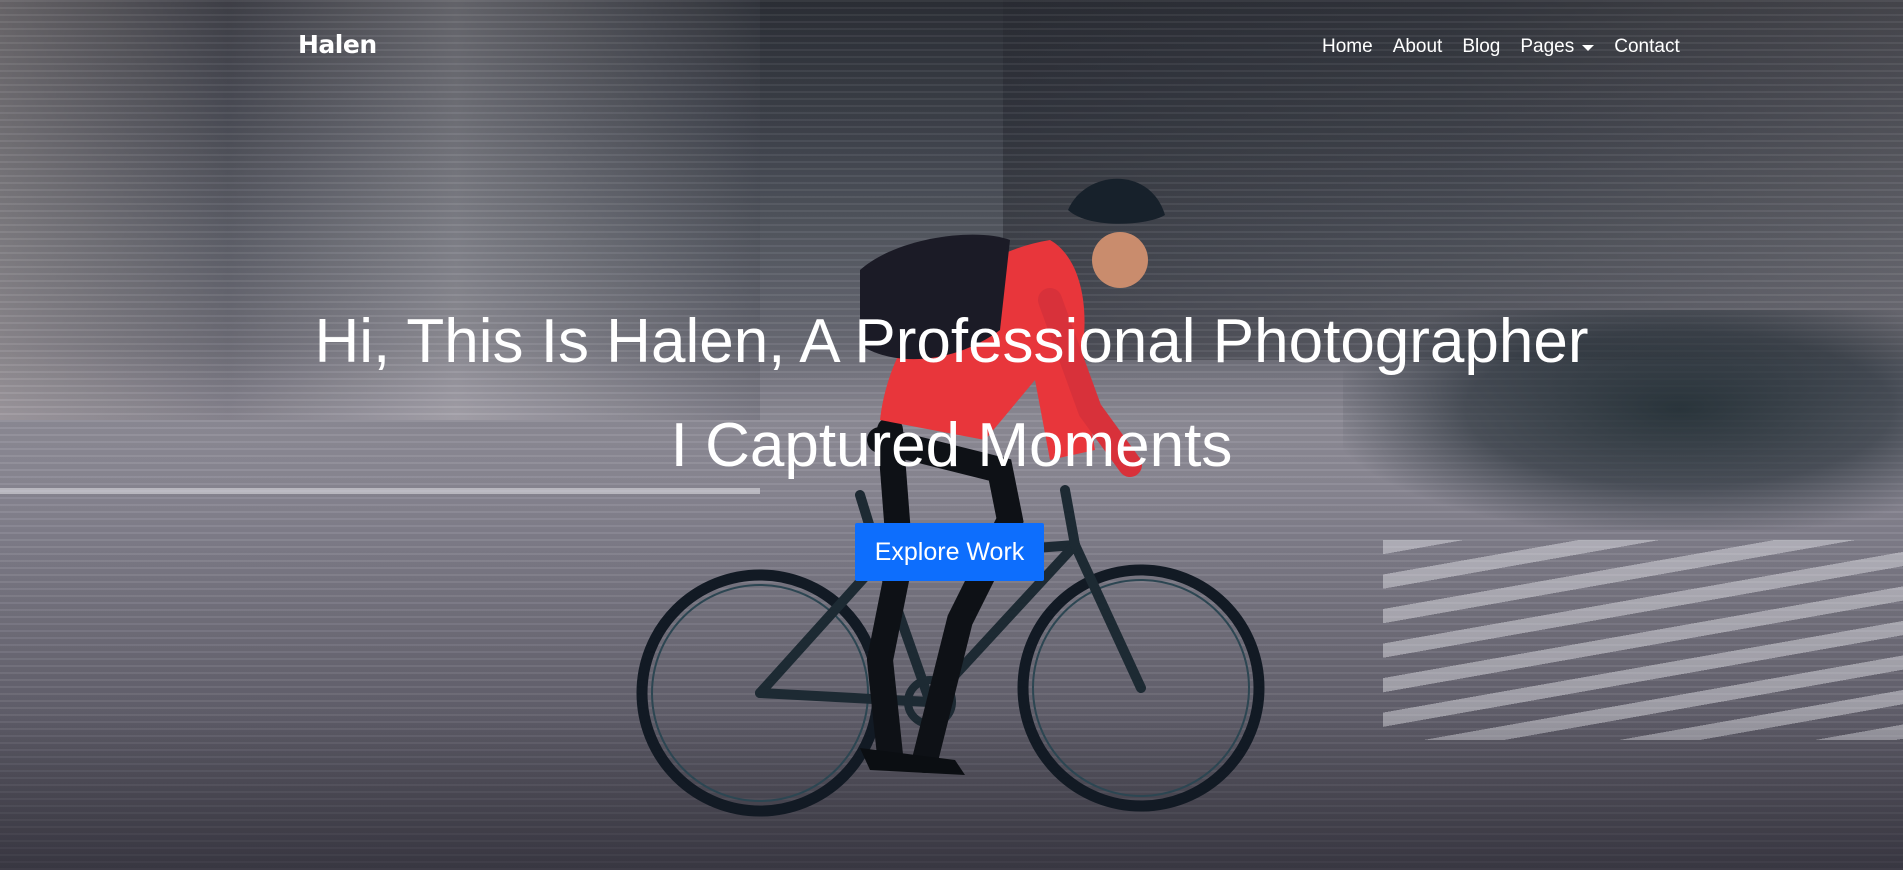 Image resolution: width=1903 pixels, height=870 pixels. I want to click on main-nav: Home About Blog Pages Contact, so click(1506, 47).